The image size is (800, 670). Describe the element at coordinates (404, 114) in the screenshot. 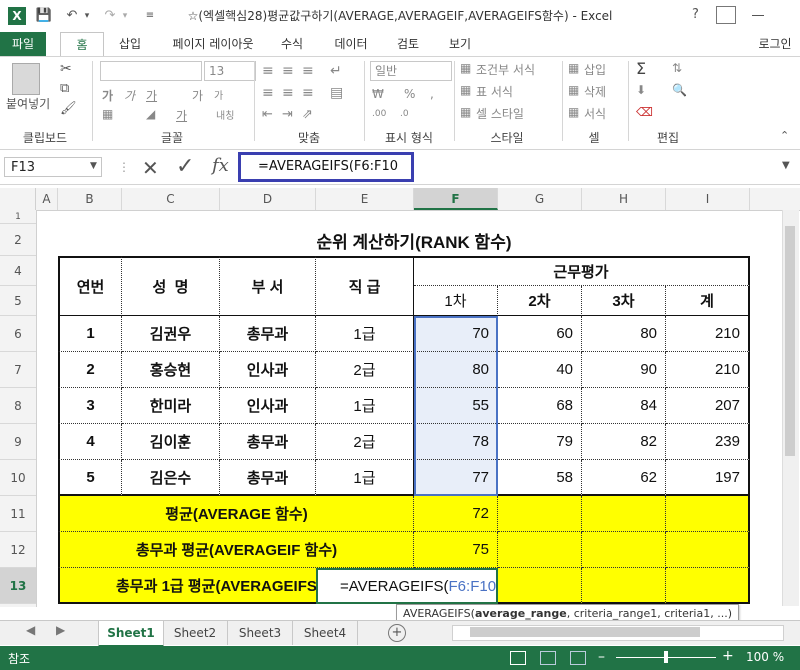

I see `decrease-decimal-icon: .0` at that location.